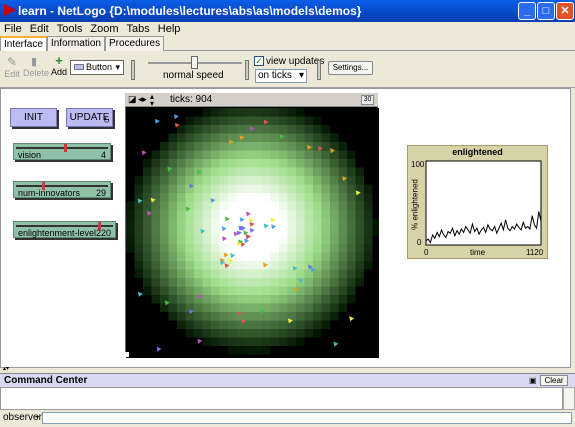  I want to click on view-updates-checkbox: ✓, so click(259, 61).